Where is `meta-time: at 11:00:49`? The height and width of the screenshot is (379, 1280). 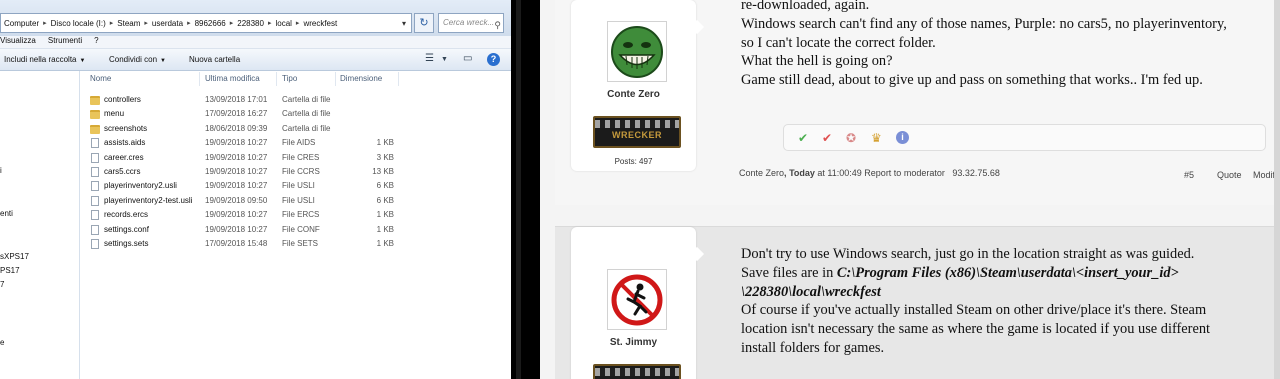 meta-time: at 11:00:49 is located at coordinates (838, 173).